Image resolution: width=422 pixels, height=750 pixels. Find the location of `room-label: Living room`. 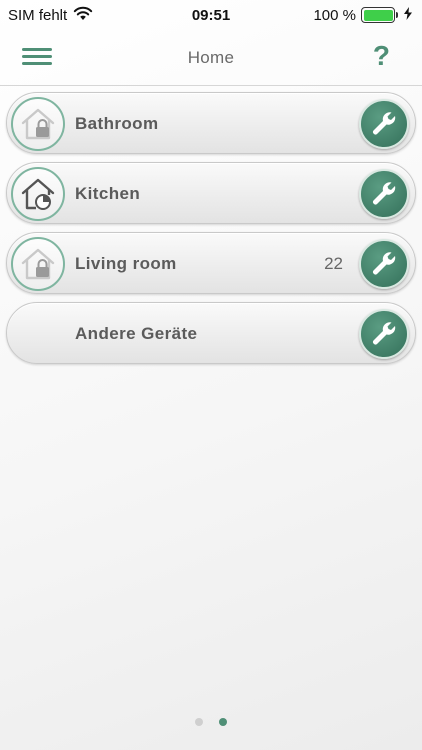

room-label: Living room is located at coordinates (126, 263).